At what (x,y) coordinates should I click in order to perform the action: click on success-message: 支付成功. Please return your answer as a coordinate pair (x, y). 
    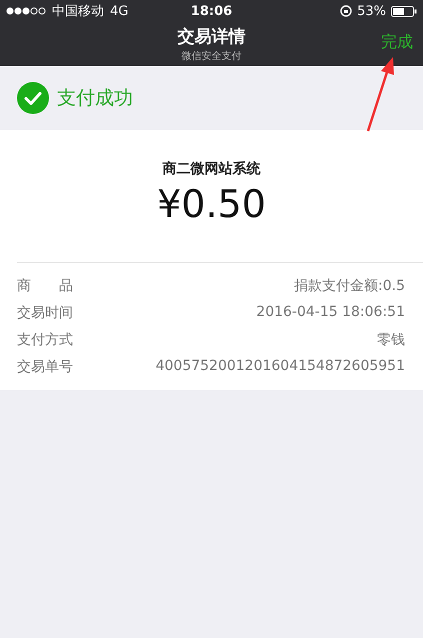
    Looking at the image, I should click on (95, 98).